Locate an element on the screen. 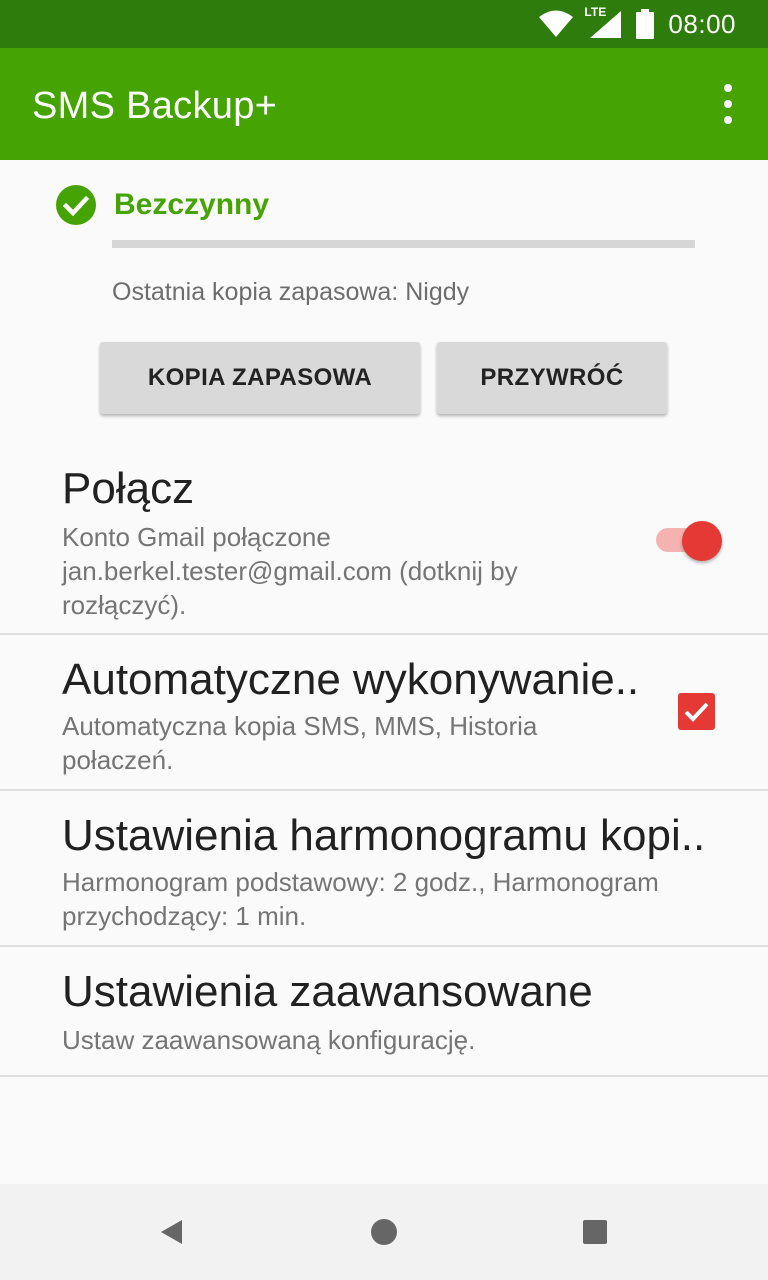 This screenshot has height=1280, width=768. more-vert-icon is located at coordinates (728, 104).